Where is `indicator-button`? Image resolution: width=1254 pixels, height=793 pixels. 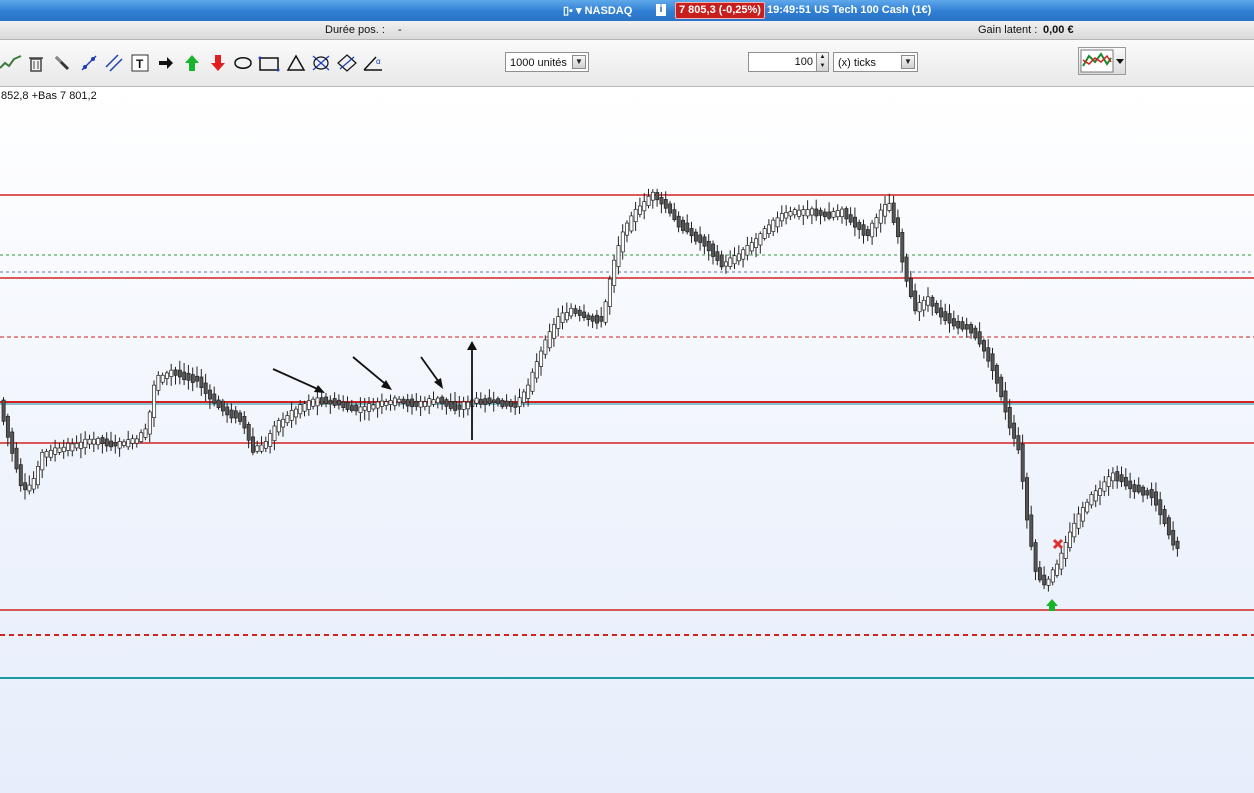
indicator-button is located at coordinates (1102, 61).